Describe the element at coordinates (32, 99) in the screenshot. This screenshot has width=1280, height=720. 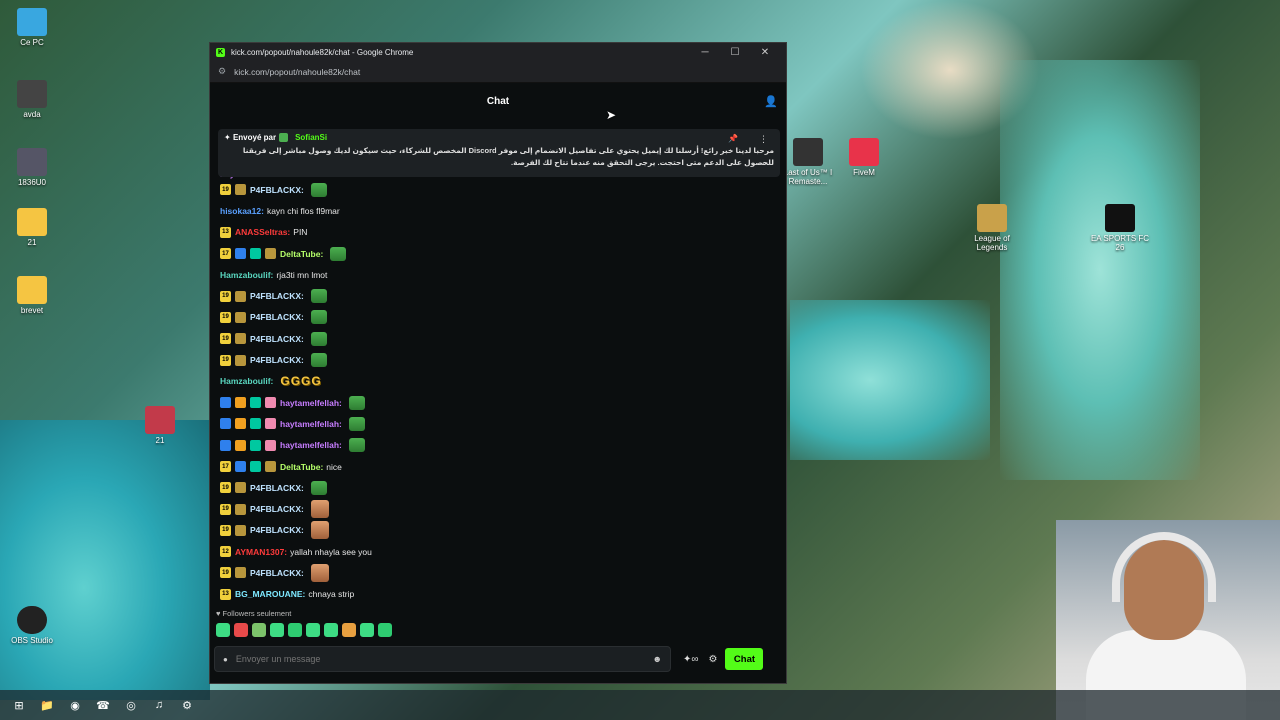
I see `desktop-icon-avda: avda` at that location.